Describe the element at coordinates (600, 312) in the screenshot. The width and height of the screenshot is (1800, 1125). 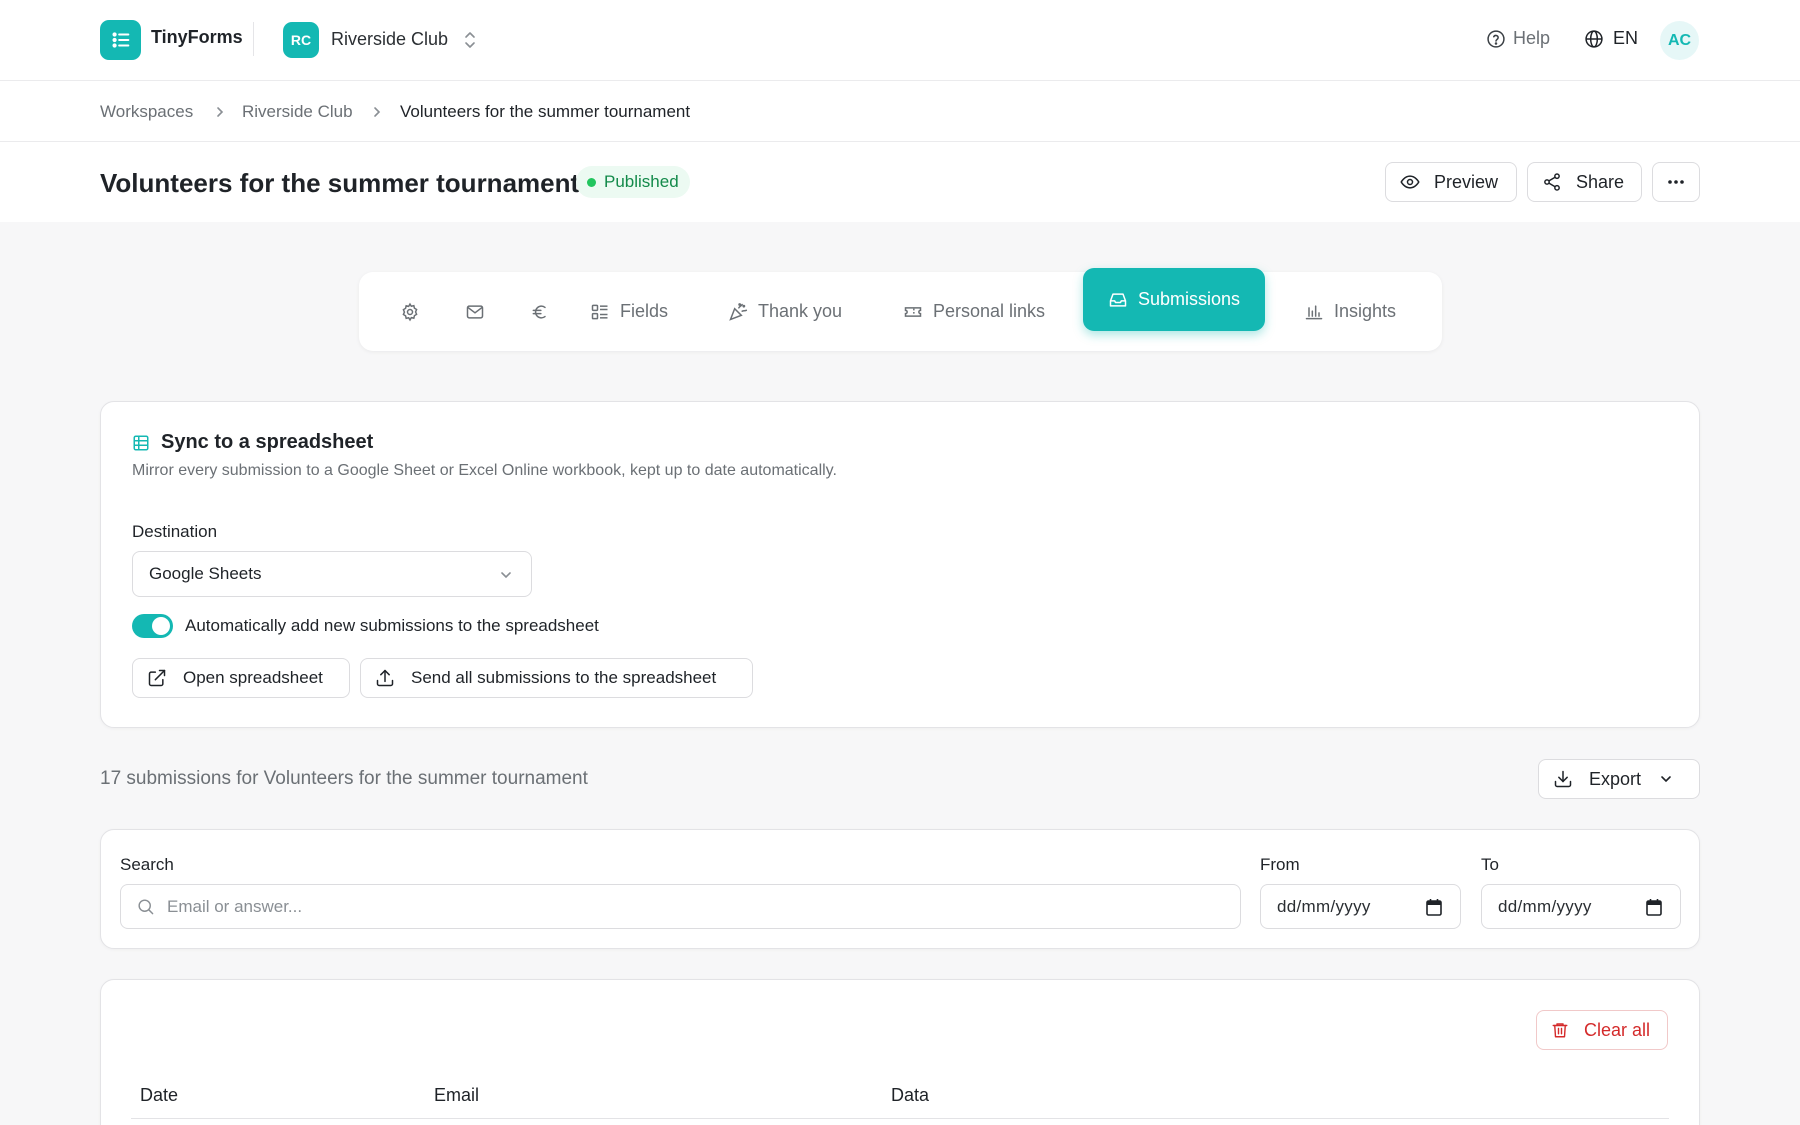
I see `fields-icon` at that location.